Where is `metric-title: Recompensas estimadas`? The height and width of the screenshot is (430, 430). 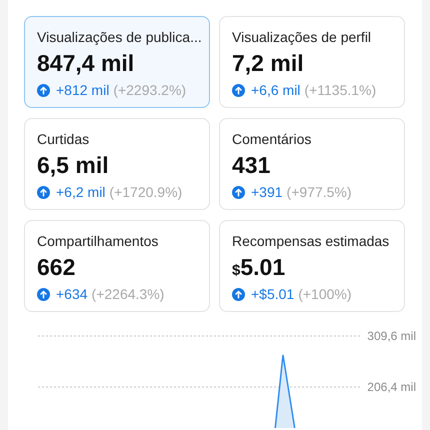
metric-title: Recompensas estimadas is located at coordinates (311, 241).